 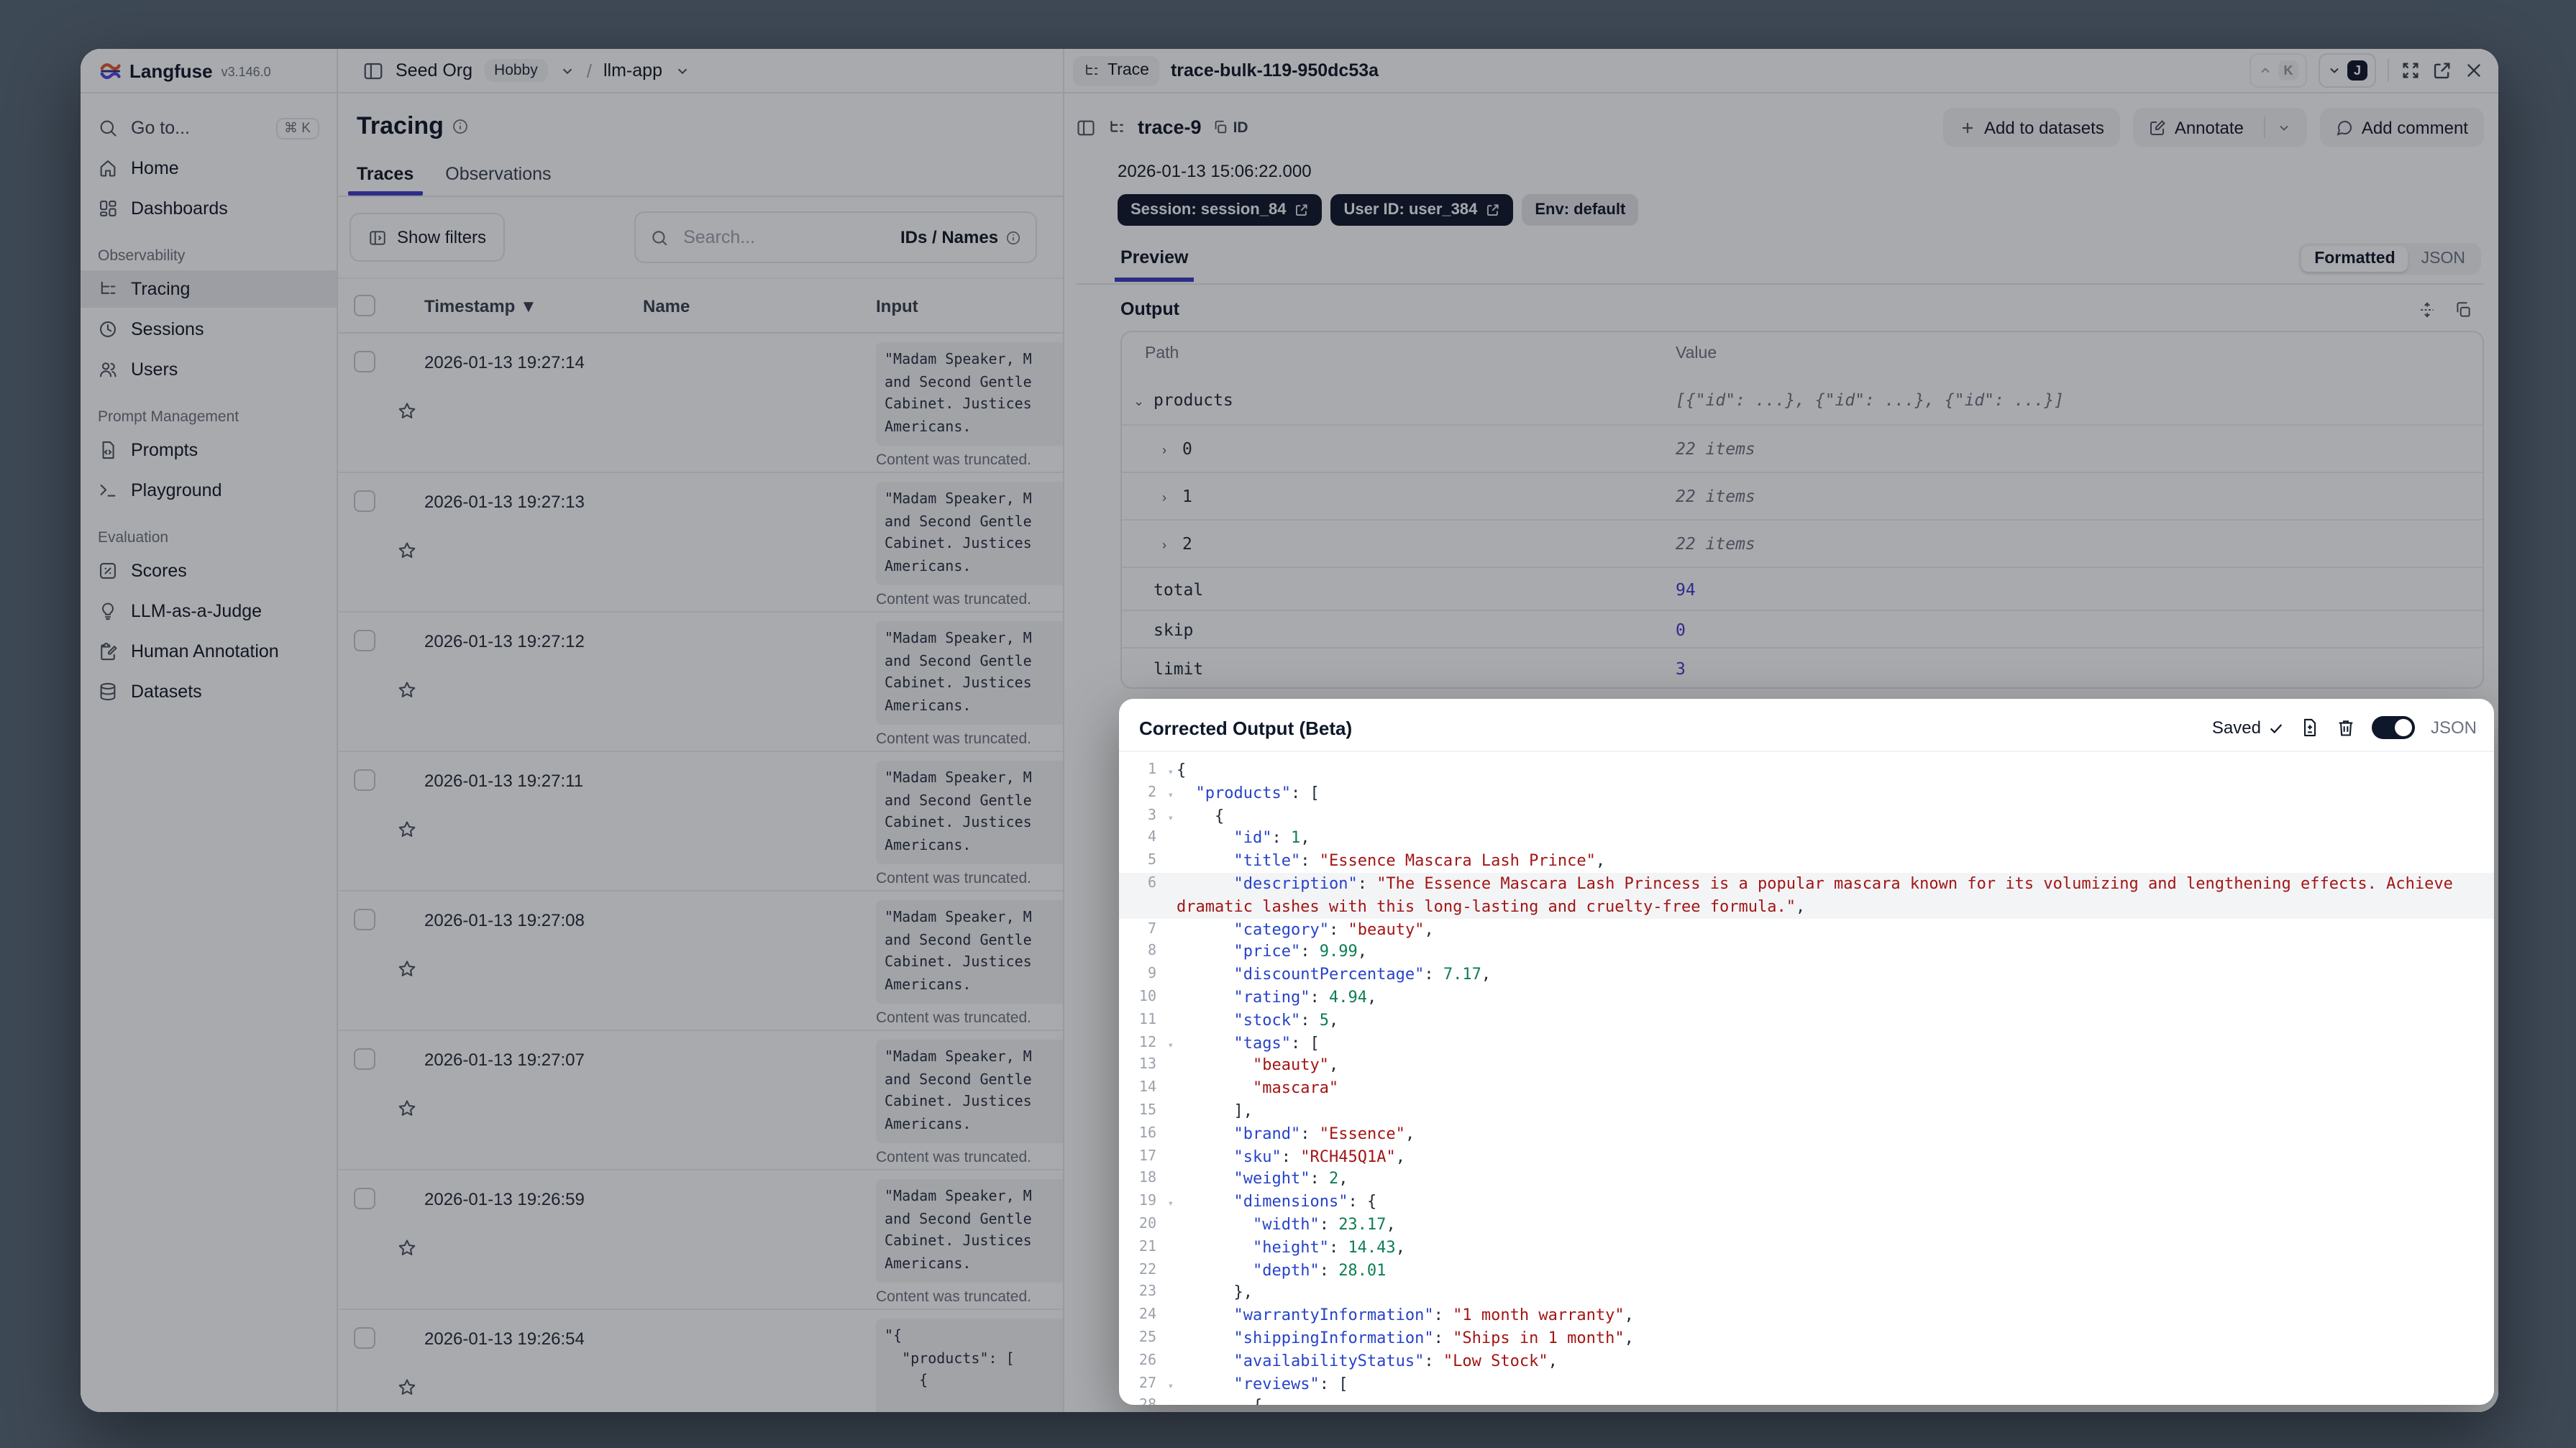 I want to click on line-number: 16, so click(x=1147, y=1133).